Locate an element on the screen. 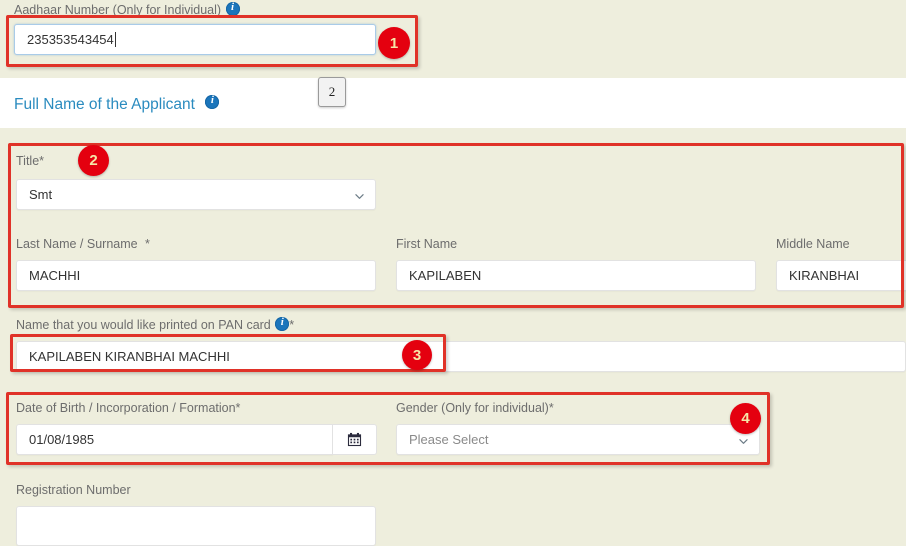 The height and width of the screenshot is (546, 906). last-name-label-text: Last Name / Surname is located at coordinates (77, 244).